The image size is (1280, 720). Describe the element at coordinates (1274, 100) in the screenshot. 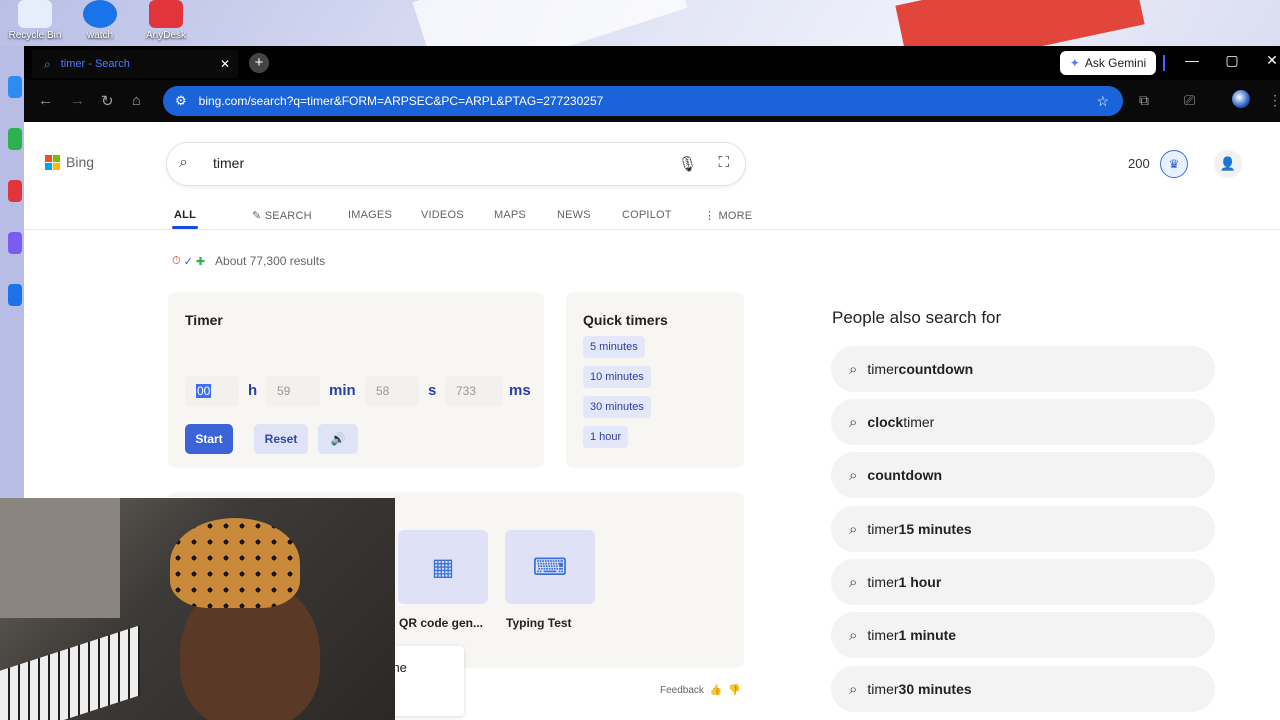

I see `menu-kebab-icon: ⋮` at that location.